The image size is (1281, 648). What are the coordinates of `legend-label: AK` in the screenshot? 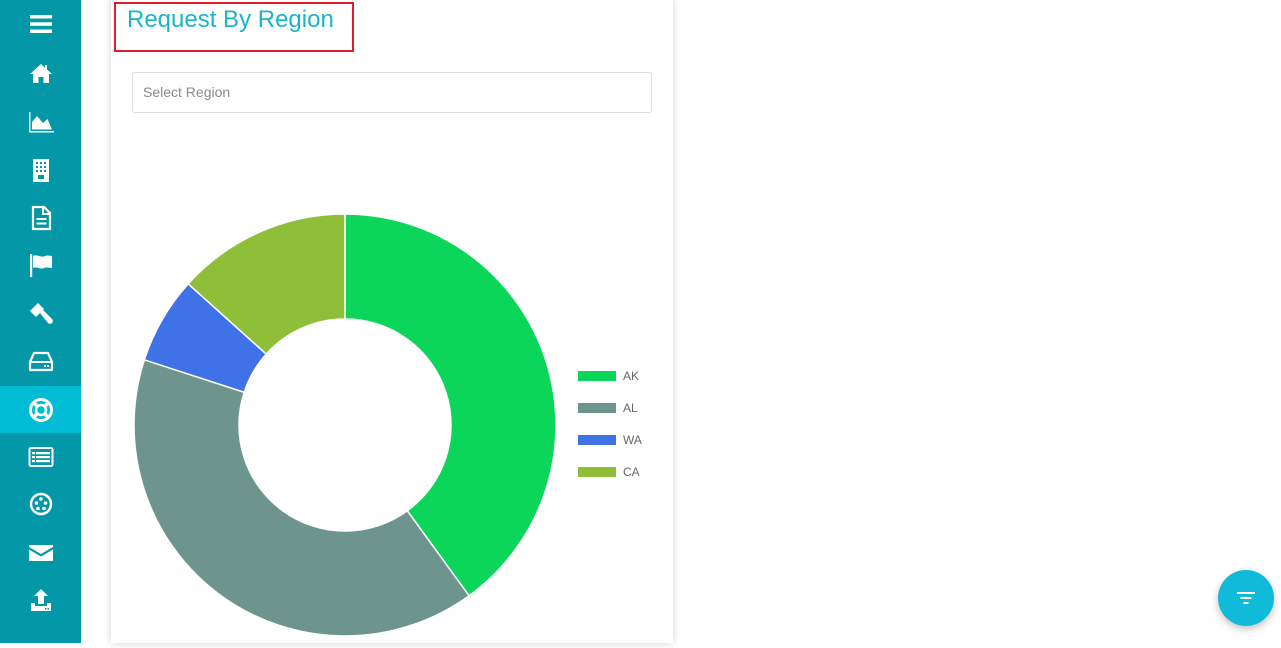 It's located at (631, 376).